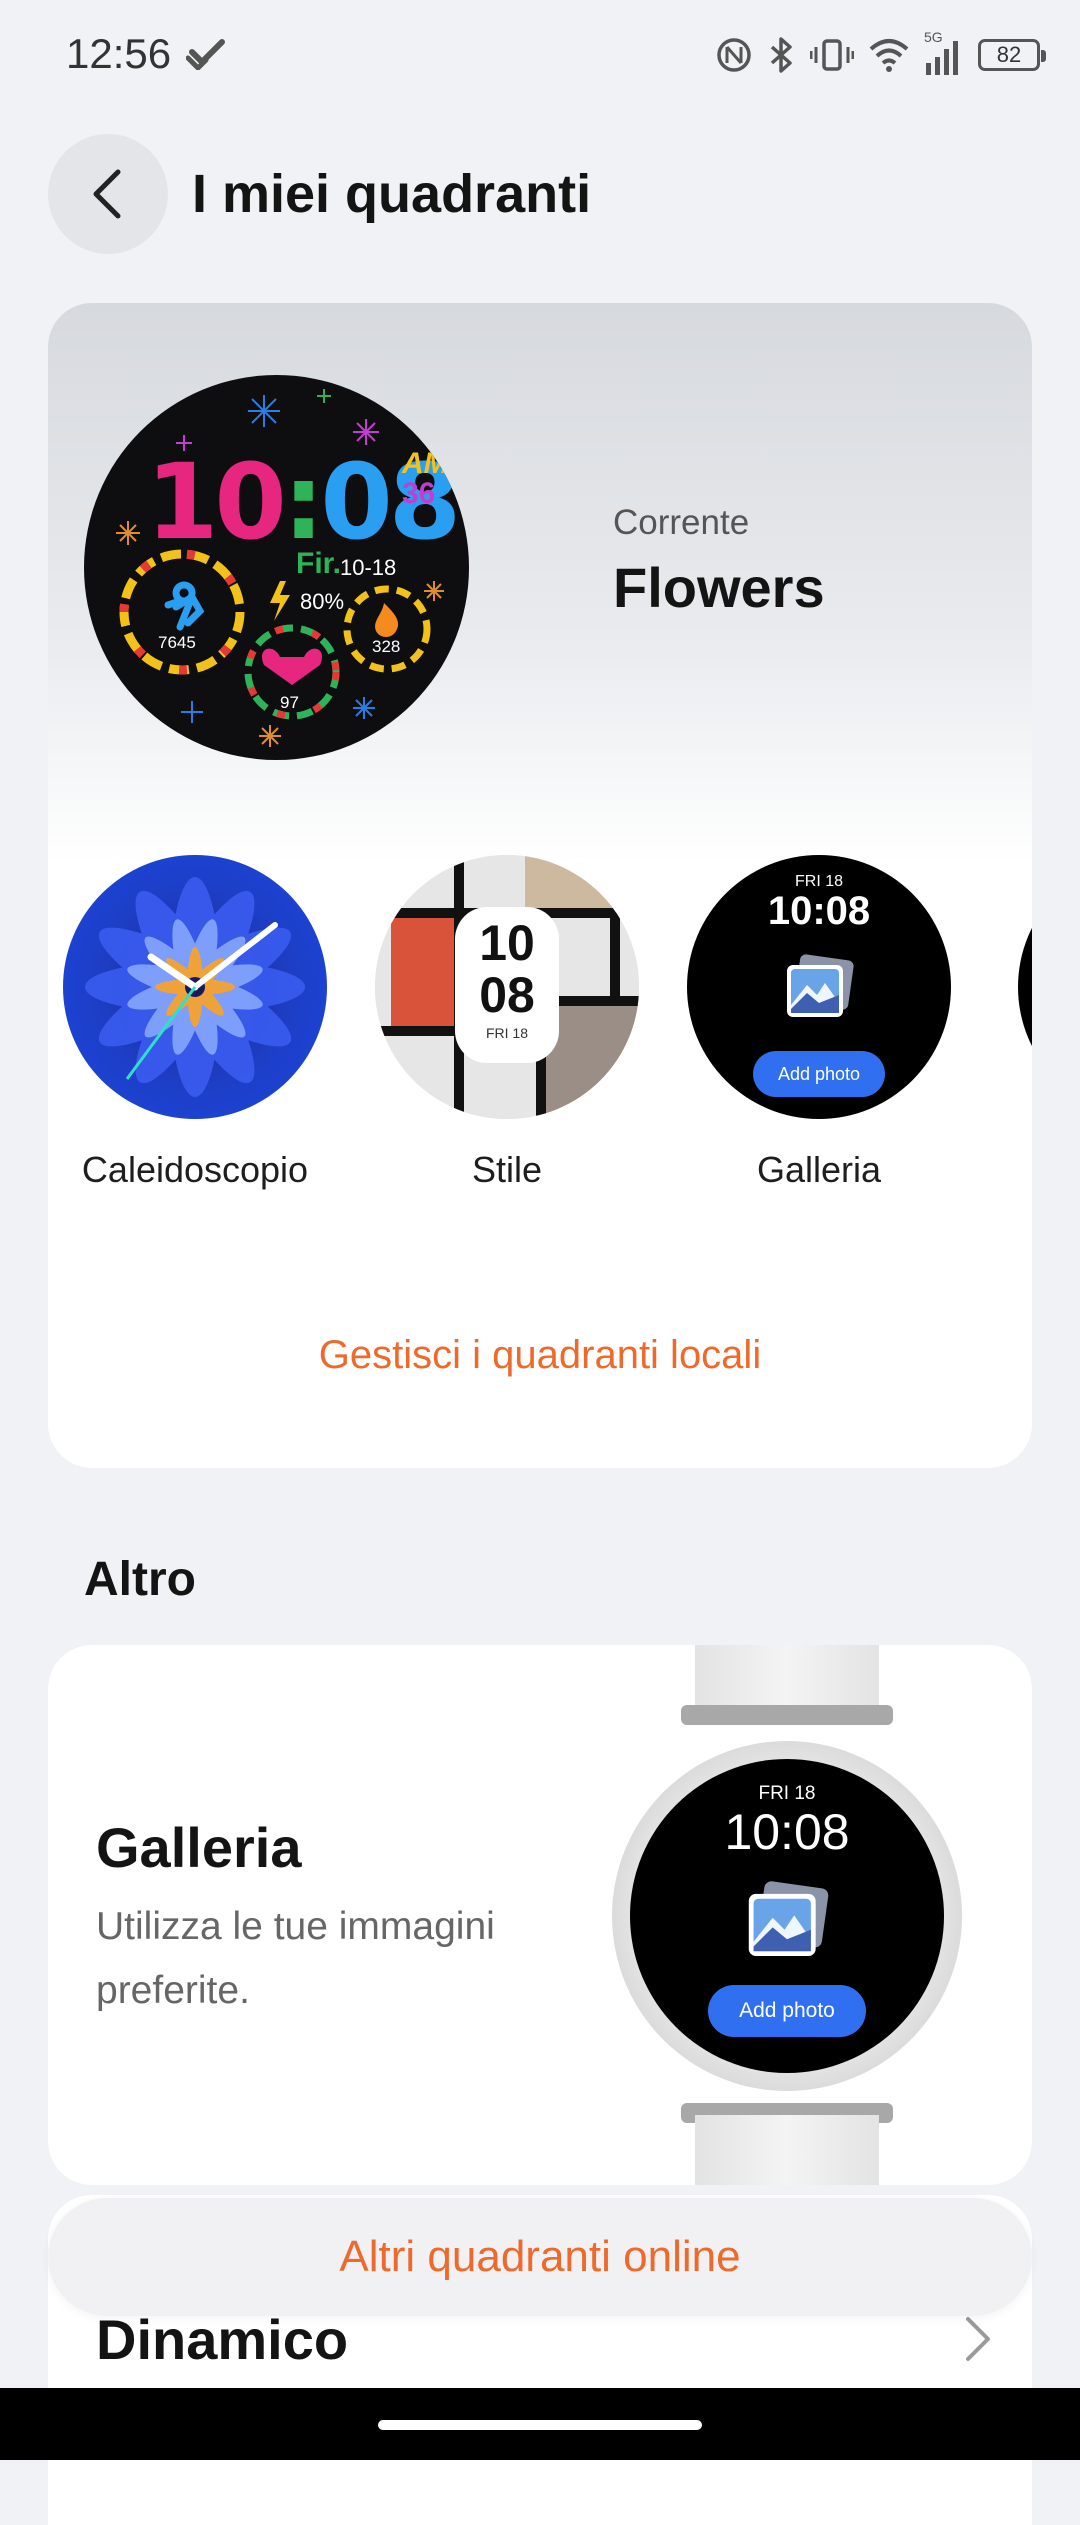 This screenshot has width=1080, height=2525. I want to click on watch-screen-time: 10:08, so click(787, 1832).